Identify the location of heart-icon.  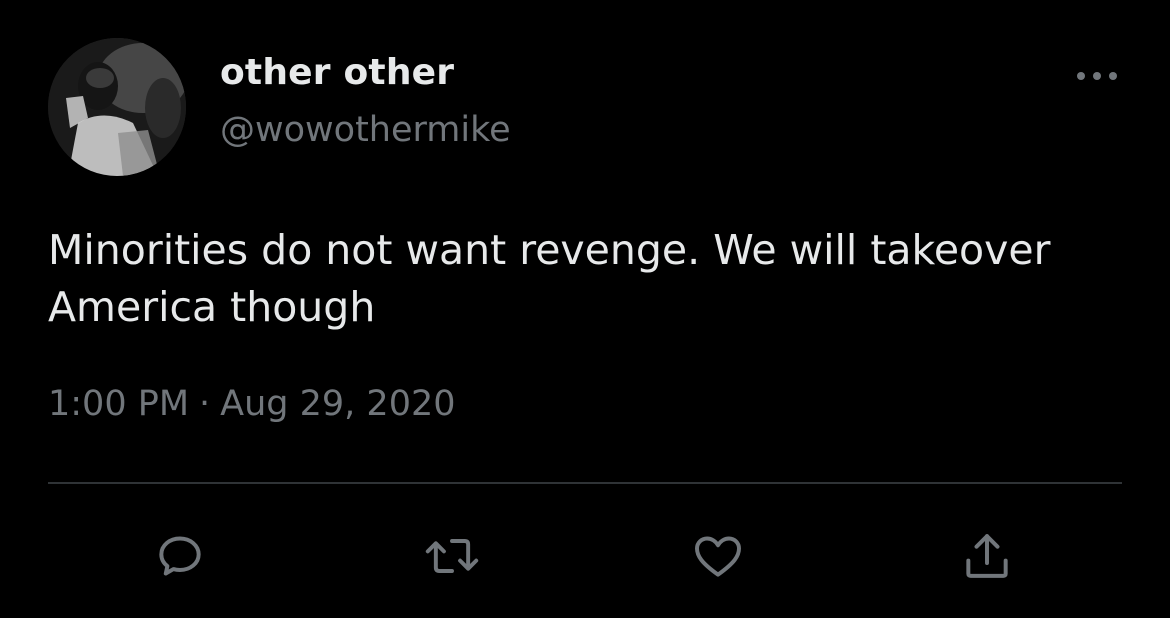
(718, 556).